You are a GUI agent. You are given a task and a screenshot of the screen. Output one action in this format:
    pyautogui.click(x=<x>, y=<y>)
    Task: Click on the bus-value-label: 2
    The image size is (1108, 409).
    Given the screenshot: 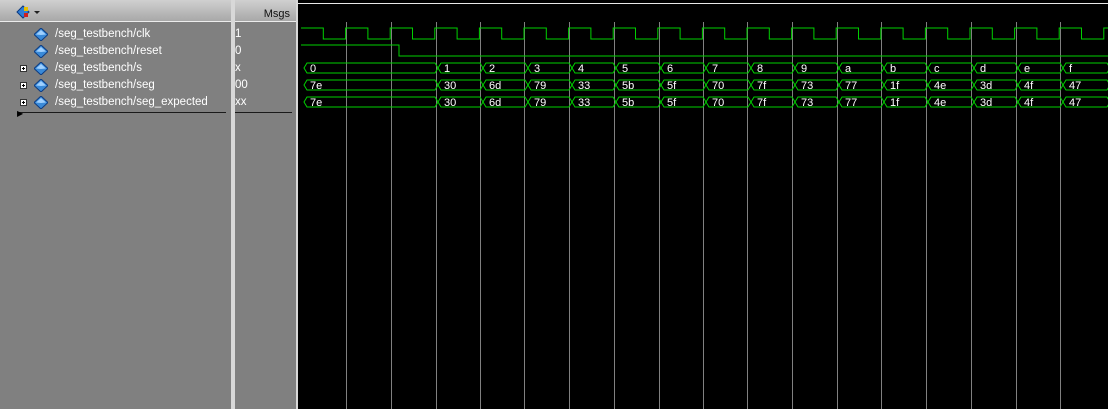 What is the action you would take?
    pyautogui.click(x=492, y=69)
    